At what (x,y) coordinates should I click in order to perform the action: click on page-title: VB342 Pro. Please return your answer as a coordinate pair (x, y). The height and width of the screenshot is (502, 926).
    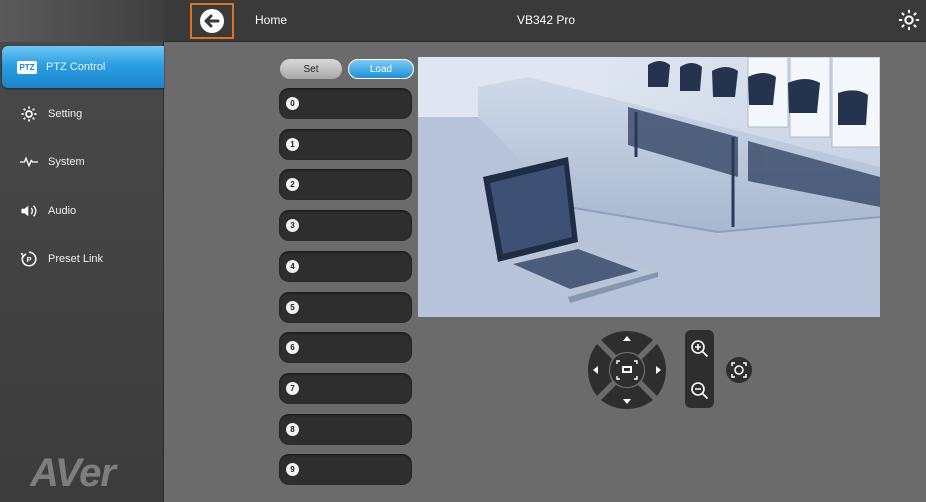
    Looking at the image, I should click on (546, 20).